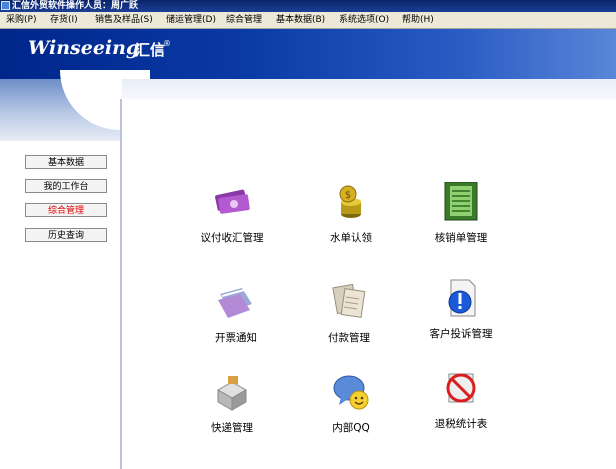 The width and height of the screenshot is (616, 469). I want to click on module-label: 议付收汇管理, so click(232, 238).